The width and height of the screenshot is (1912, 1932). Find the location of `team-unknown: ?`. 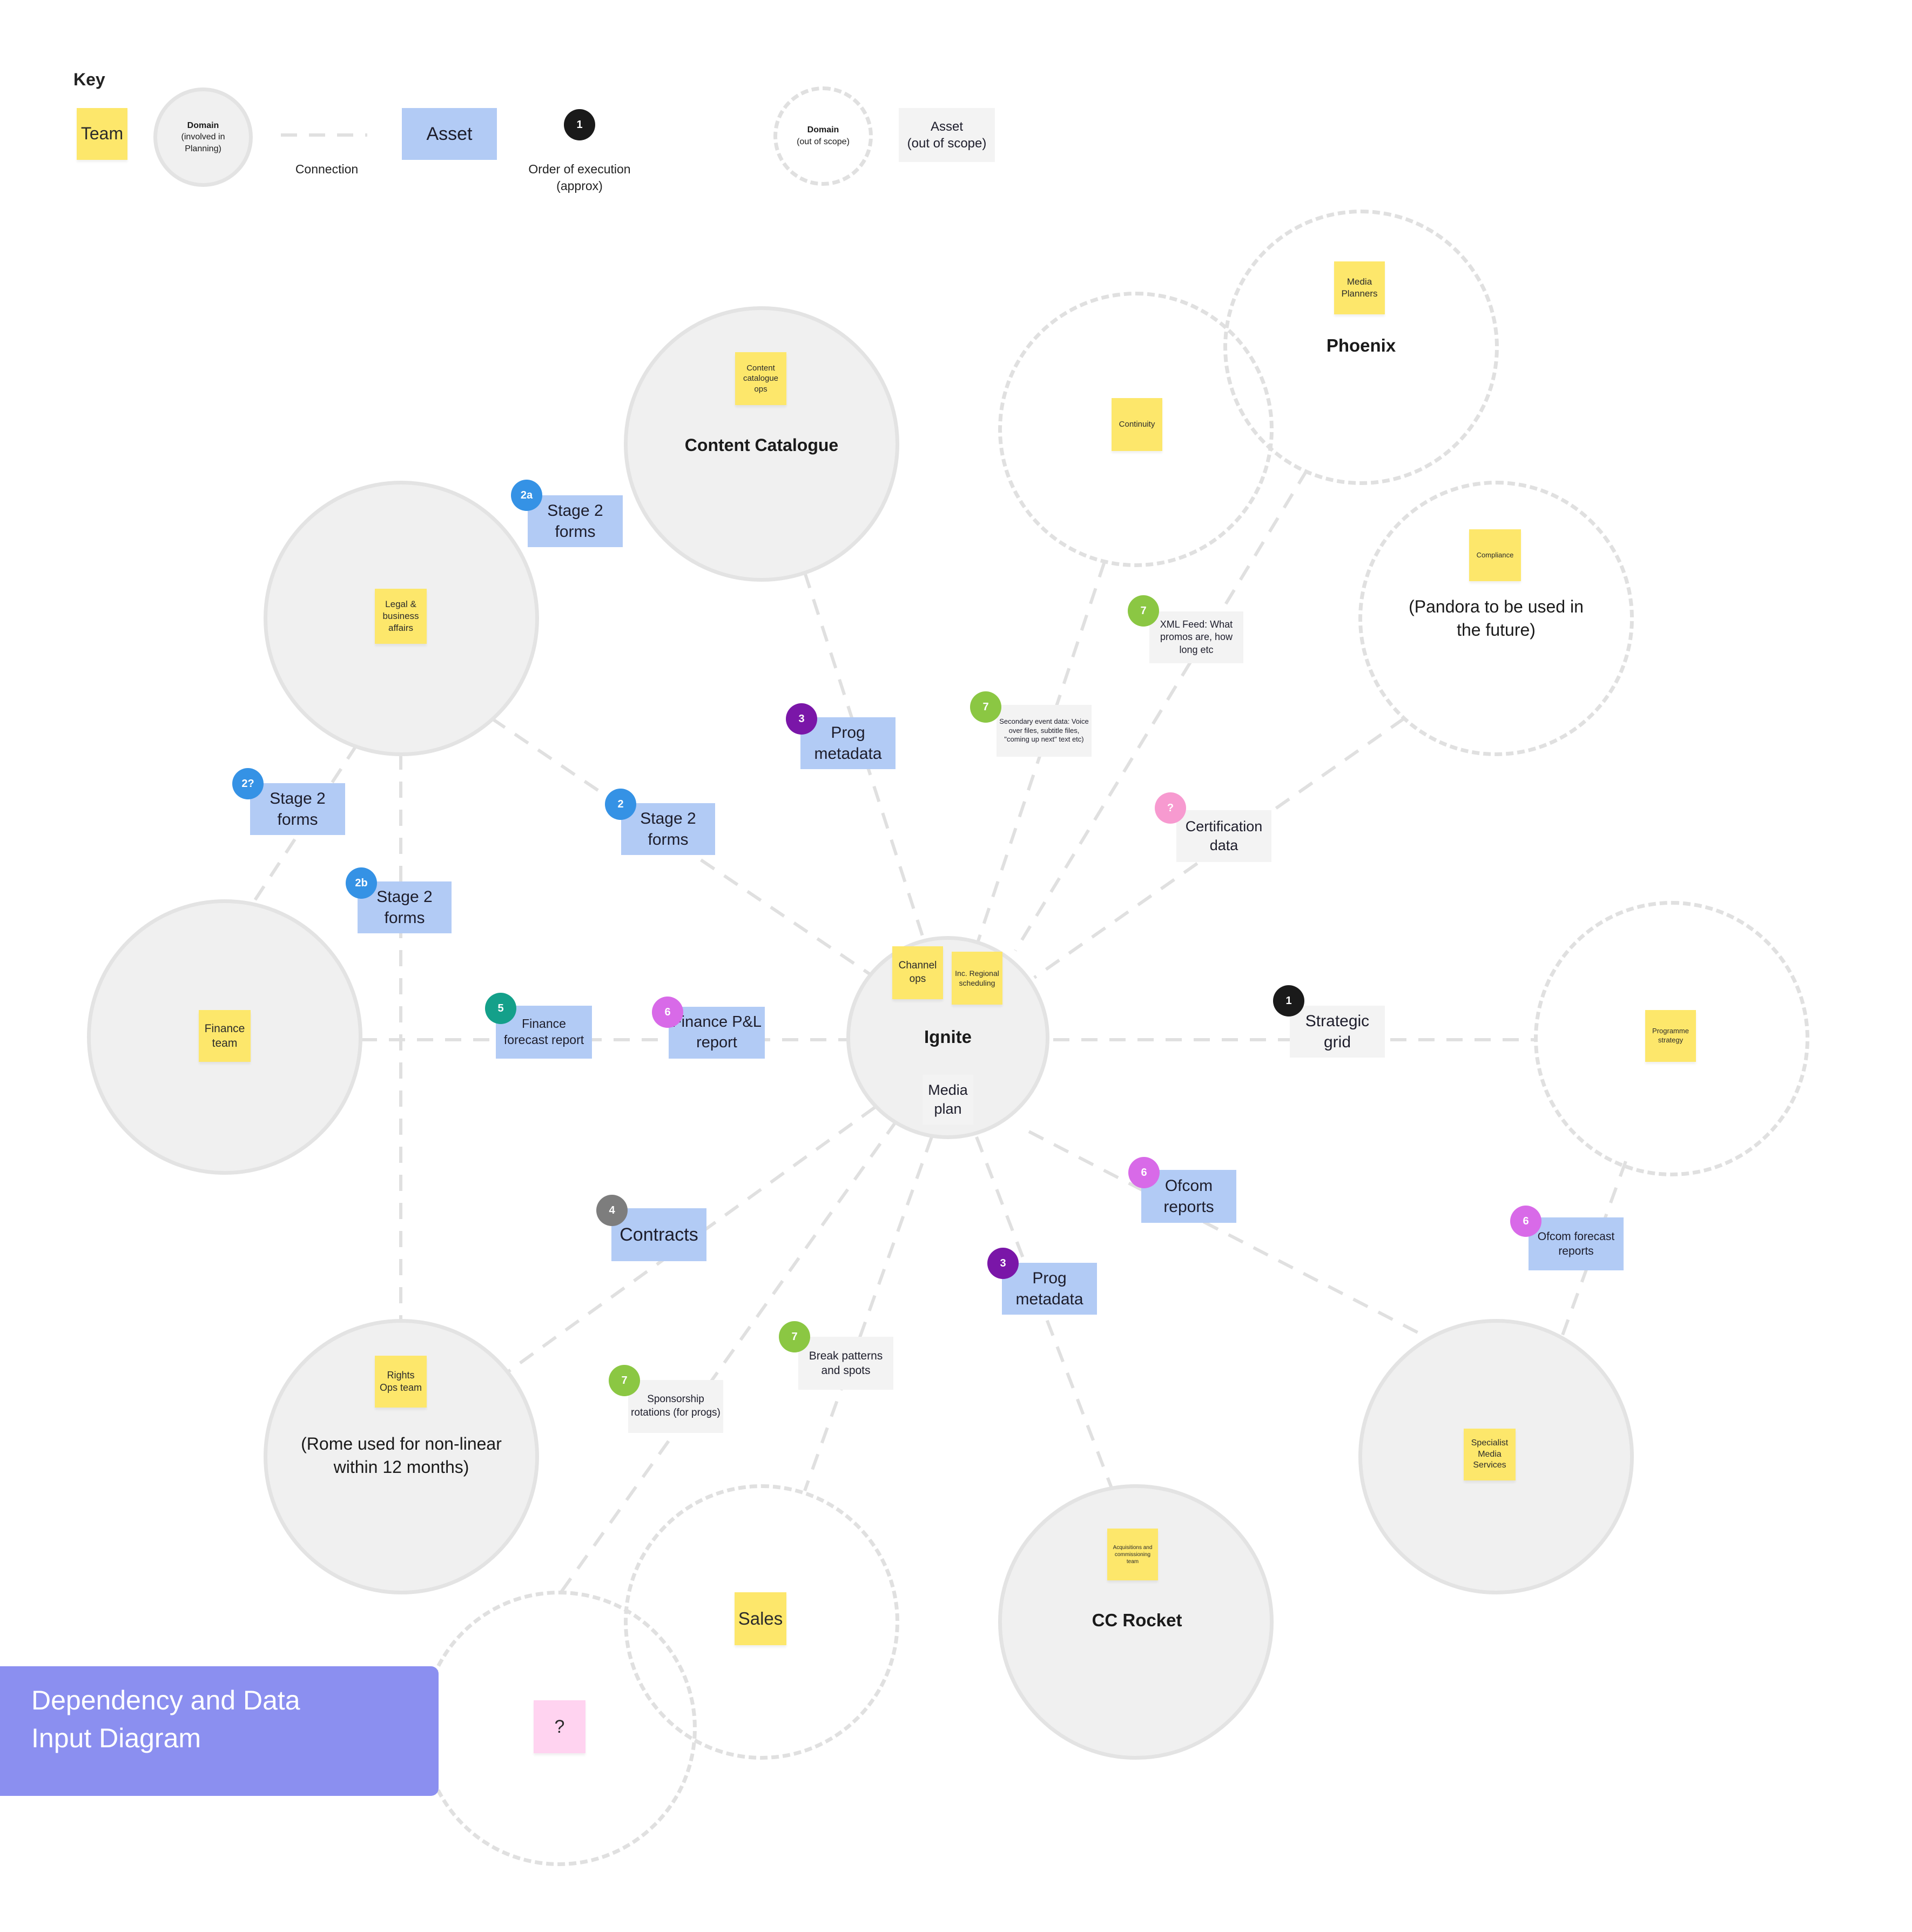

team-unknown: ? is located at coordinates (559, 1726).